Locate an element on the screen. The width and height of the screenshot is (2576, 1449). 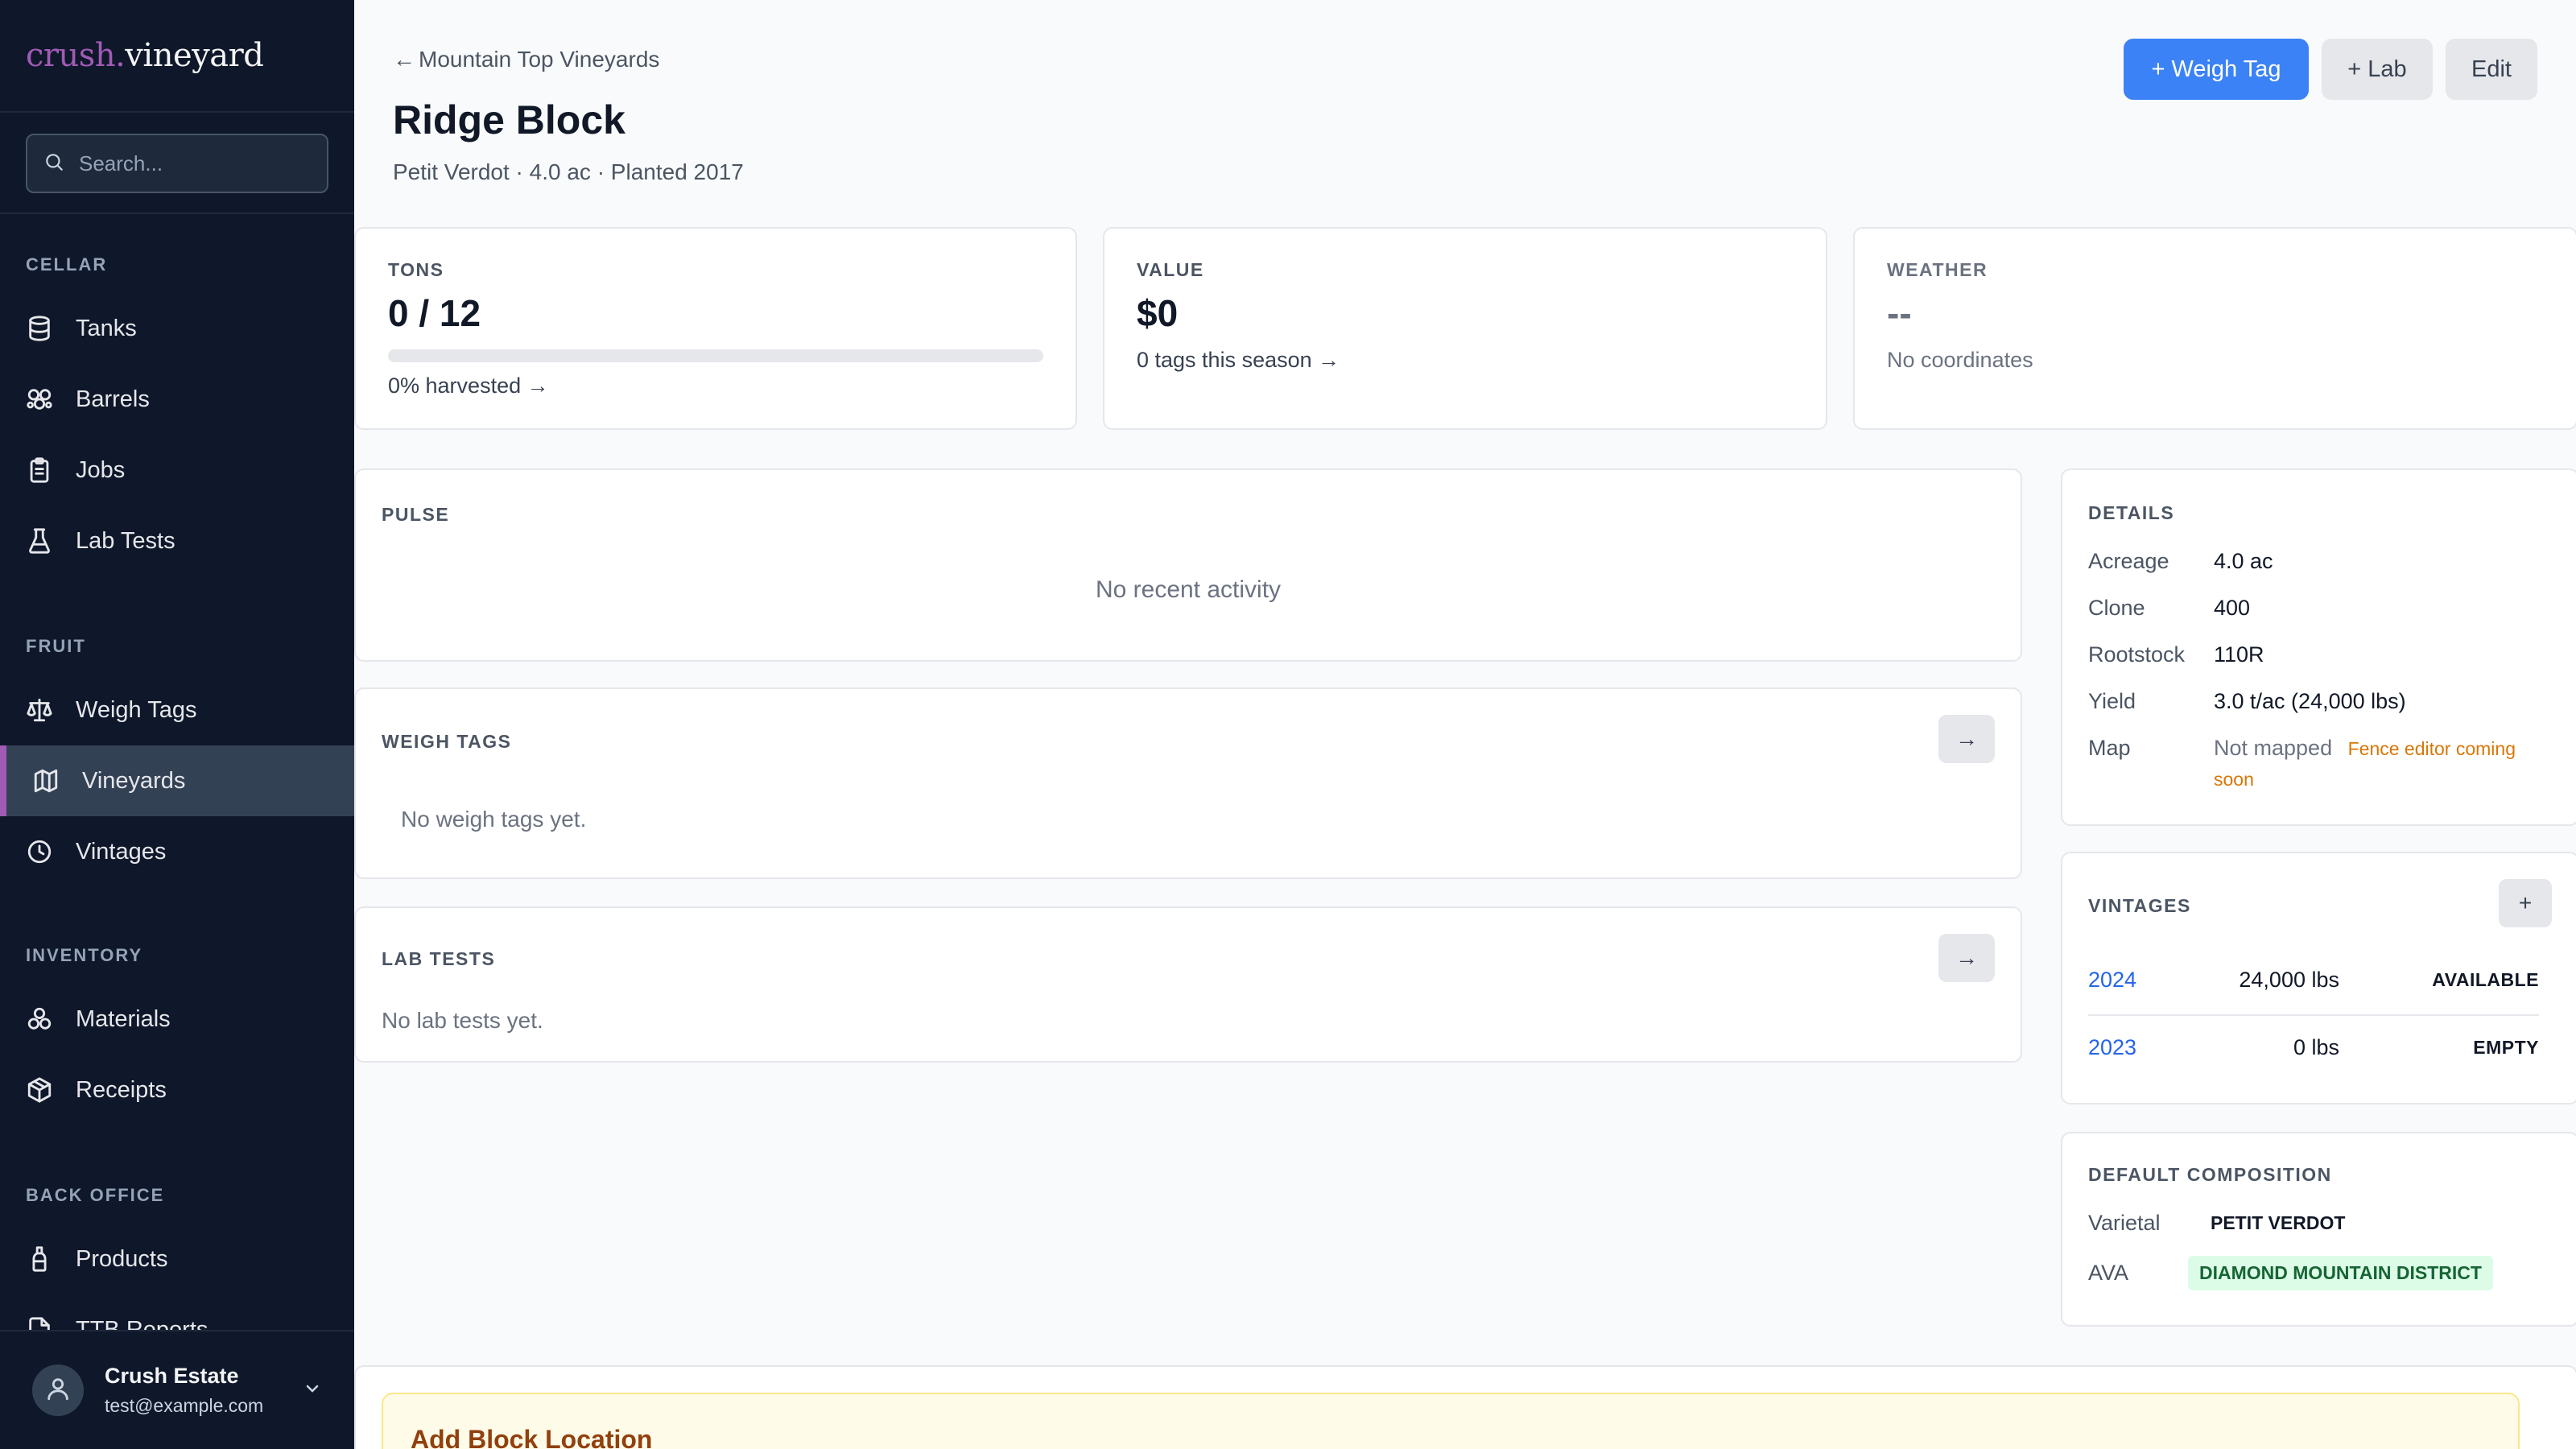
detail-row-clone: Clone 400 is located at coordinates (2169, 608).